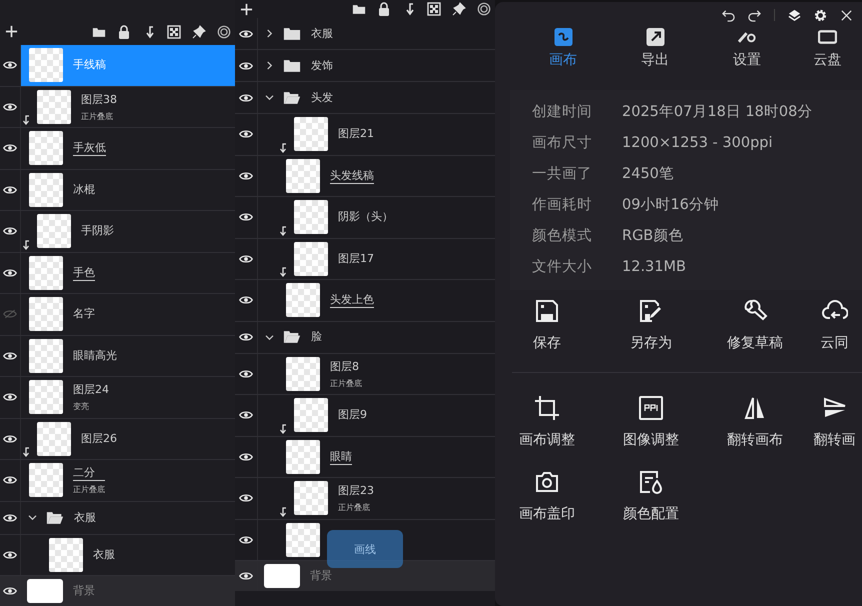 The height and width of the screenshot is (606, 862). I want to click on menu-tab: 云盘, so click(827, 51).